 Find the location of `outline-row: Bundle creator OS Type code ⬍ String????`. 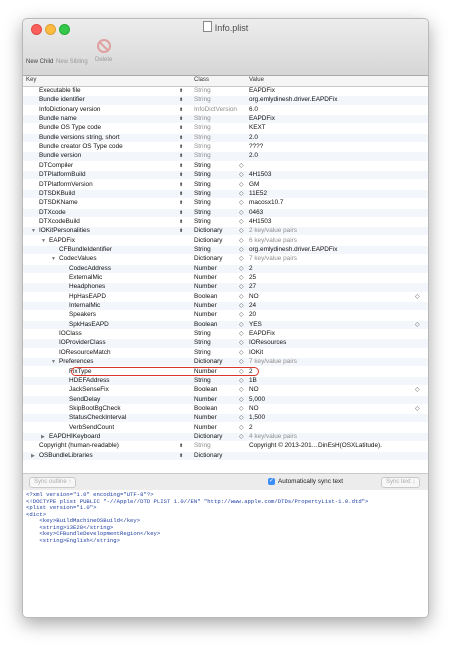

outline-row: Bundle creator OS Type code ⬍ String???? is located at coordinates (225, 147).